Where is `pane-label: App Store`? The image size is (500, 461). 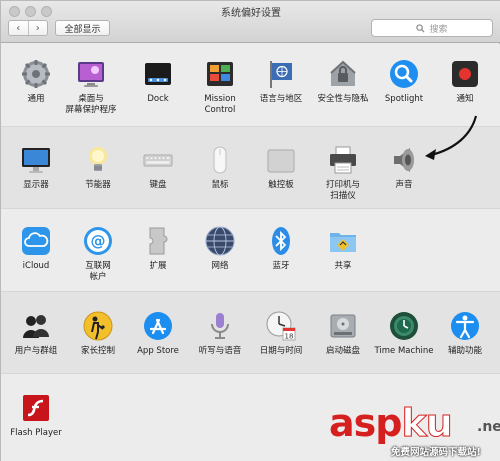 pane-label: App Store is located at coordinates (158, 351).